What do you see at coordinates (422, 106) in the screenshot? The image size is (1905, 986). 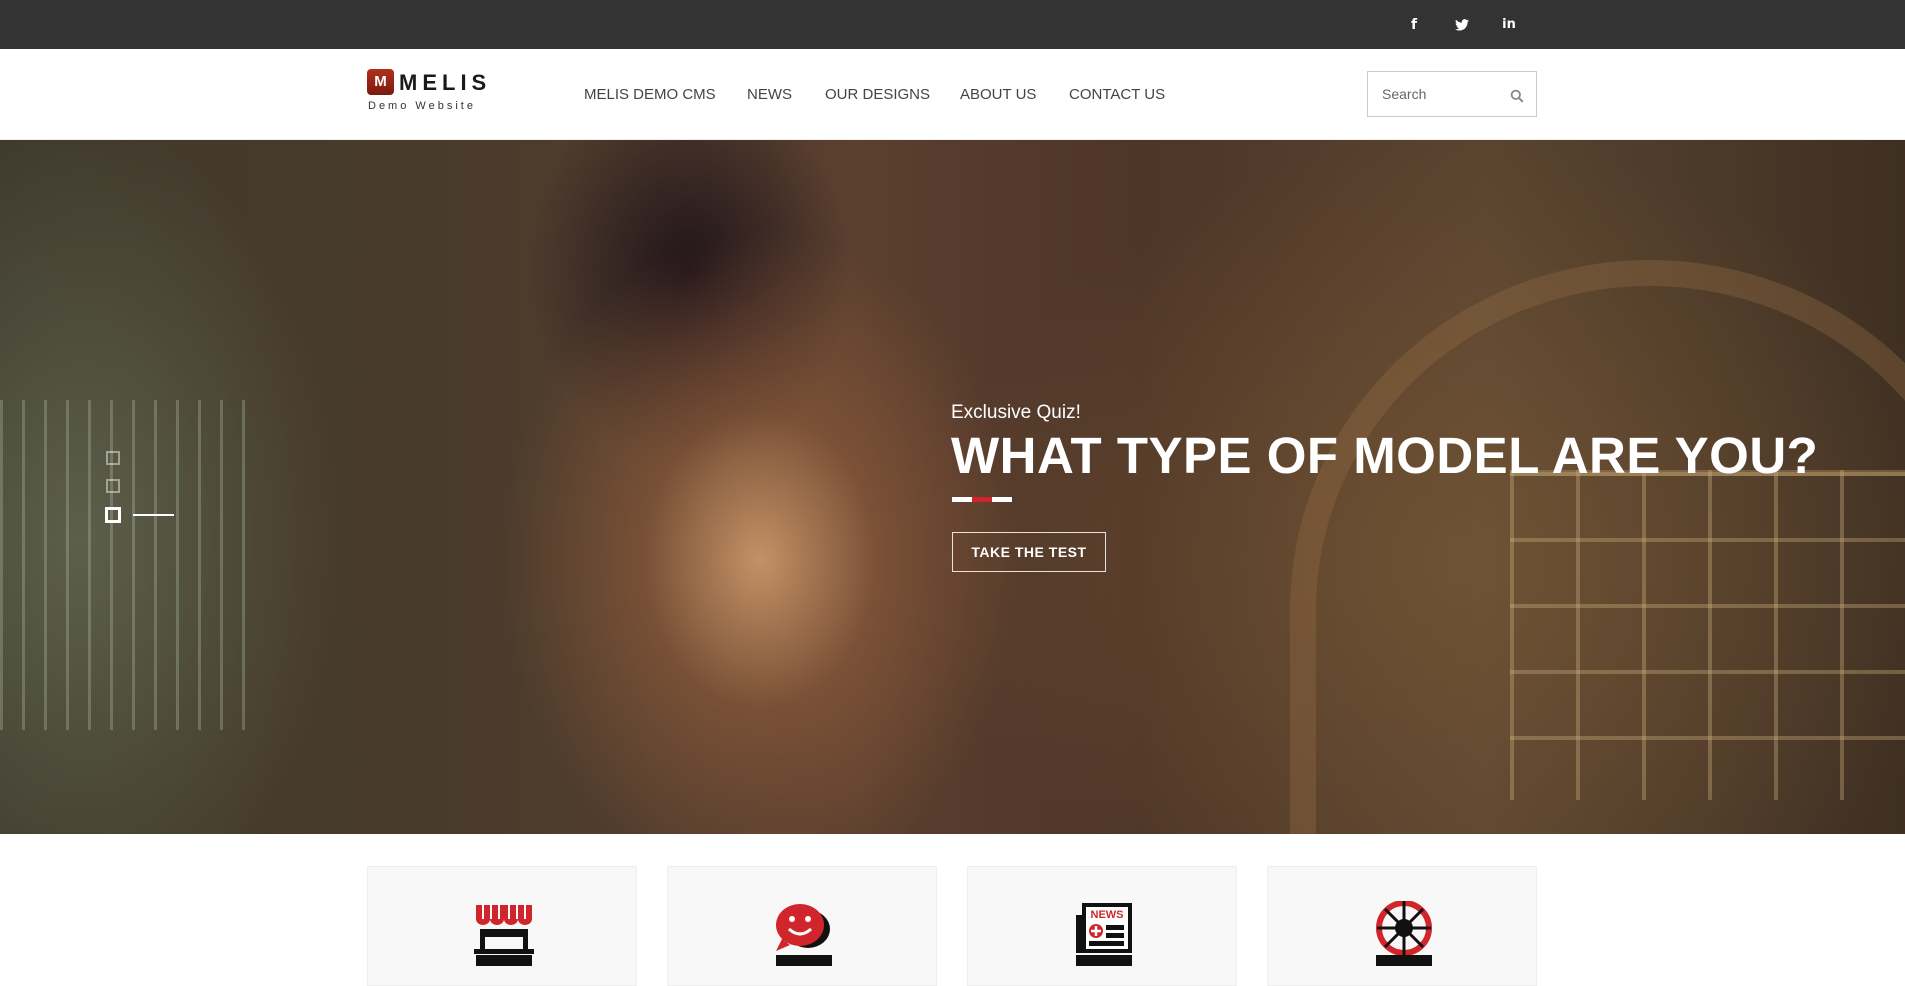 I see `logo-subtitle: Demo Website` at bounding box center [422, 106].